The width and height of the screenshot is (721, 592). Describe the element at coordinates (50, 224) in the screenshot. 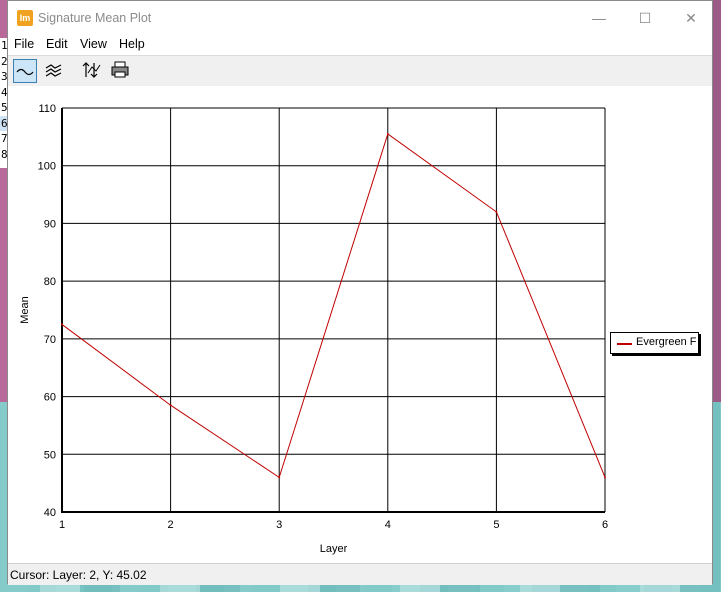

I see `y-tick-label: 90` at that location.